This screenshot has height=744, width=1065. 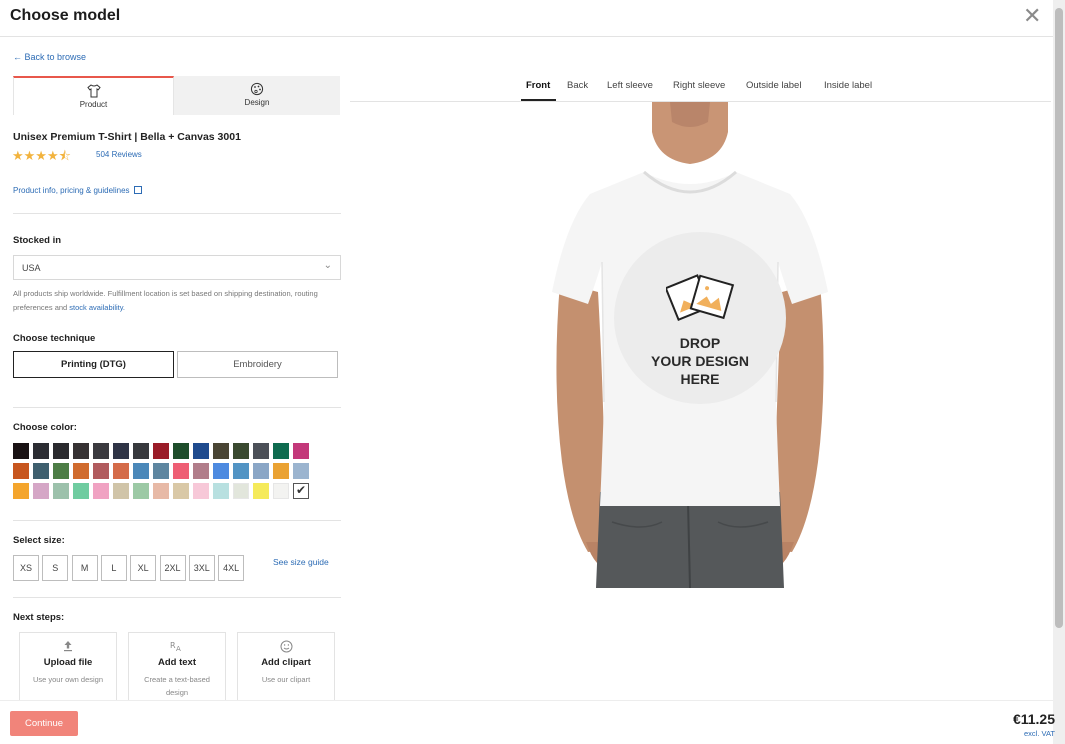 I want to click on upload-file-card: Upload file Use your own design, so click(x=68, y=666).